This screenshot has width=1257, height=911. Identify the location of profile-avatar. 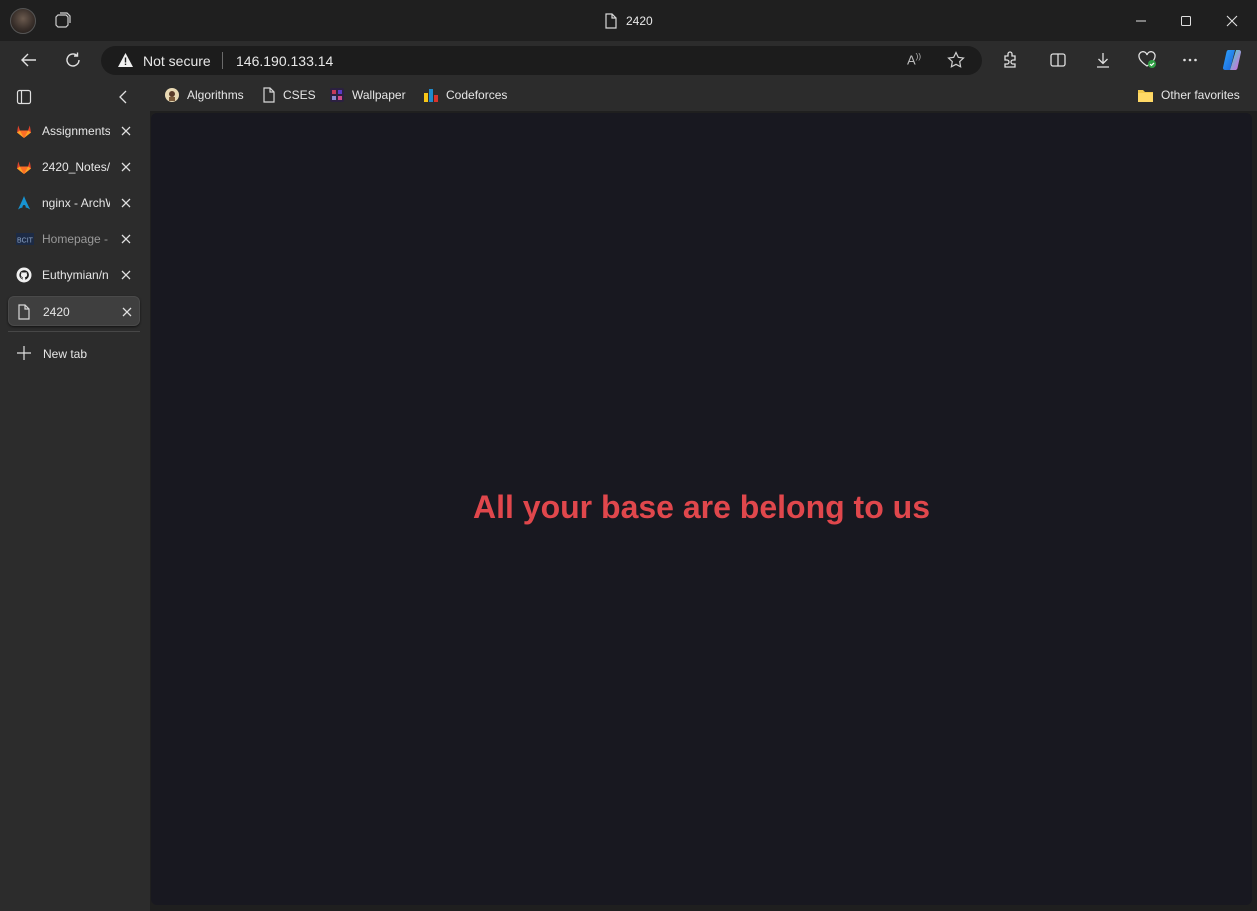
(23, 21).